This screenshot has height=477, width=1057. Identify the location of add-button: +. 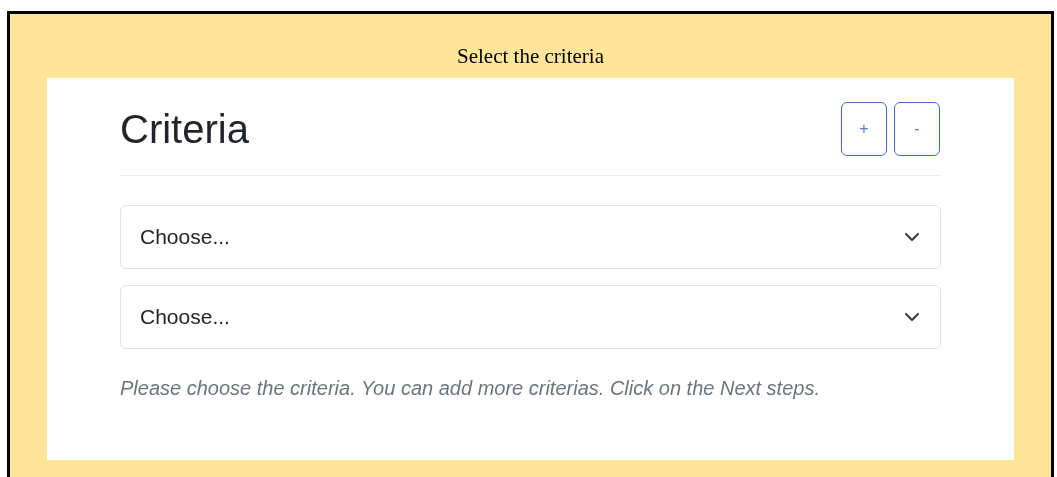
(864, 129).